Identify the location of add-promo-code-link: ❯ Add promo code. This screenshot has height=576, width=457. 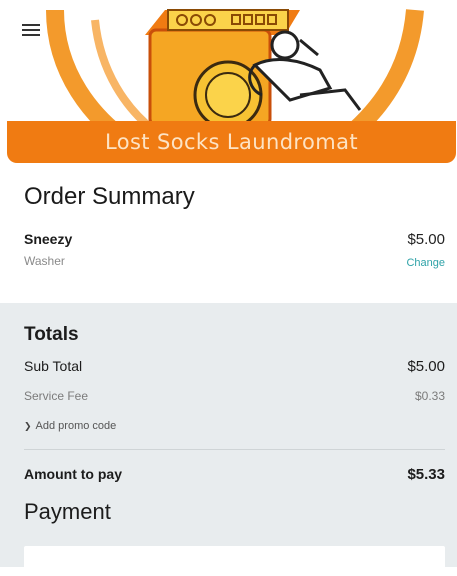
(70, 426).